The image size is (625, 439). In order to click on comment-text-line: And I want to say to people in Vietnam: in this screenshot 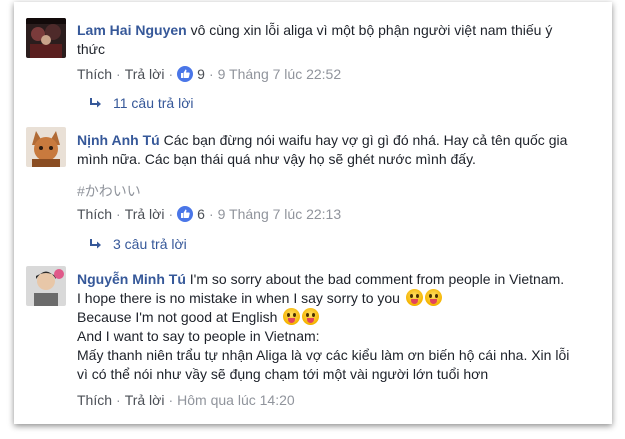, I will do `click(198, 336)`.